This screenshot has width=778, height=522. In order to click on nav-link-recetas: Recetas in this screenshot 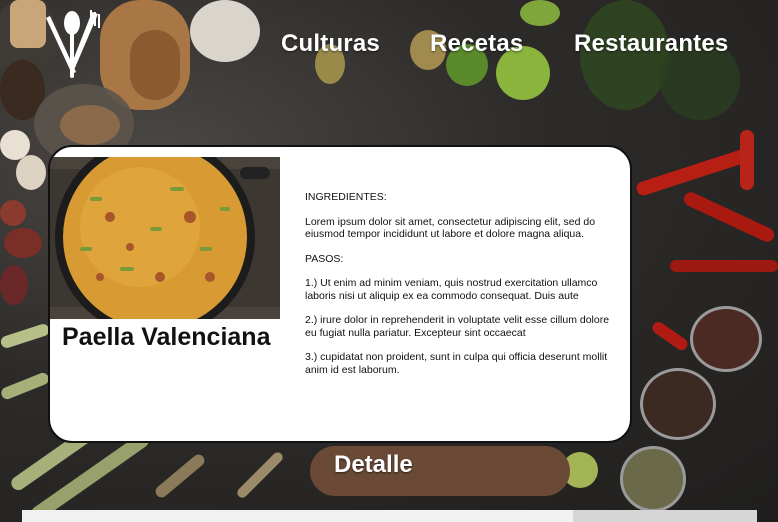, I will do `click(476, 44)`.